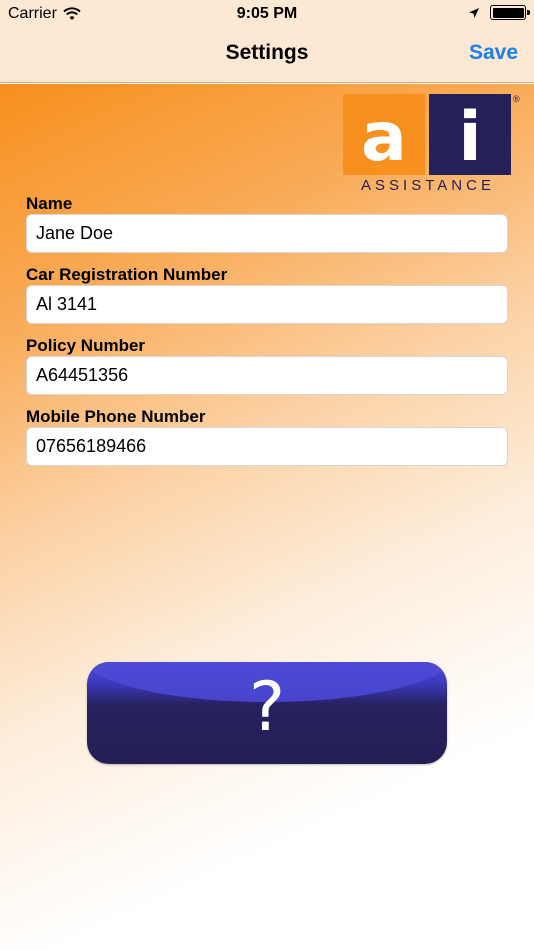 The image size is (534, 950). Describe the element at coordinates (49, 203) in the screenshot. I see `name-label: Name` at that location.